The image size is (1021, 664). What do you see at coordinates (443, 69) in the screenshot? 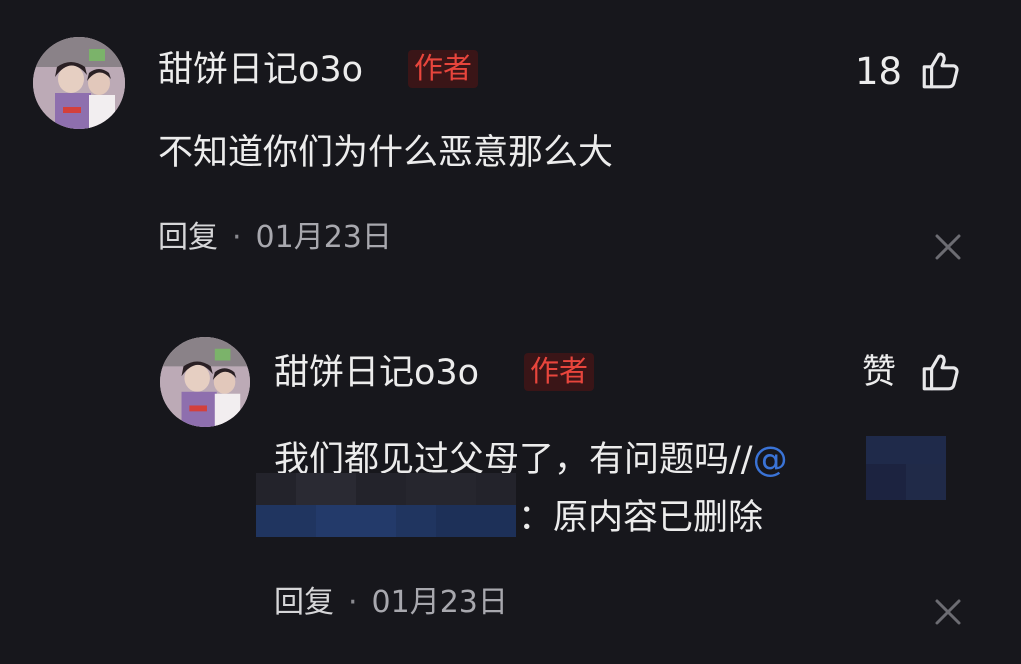
I see `author-badge: 作者` at bounding box center [443, 69].